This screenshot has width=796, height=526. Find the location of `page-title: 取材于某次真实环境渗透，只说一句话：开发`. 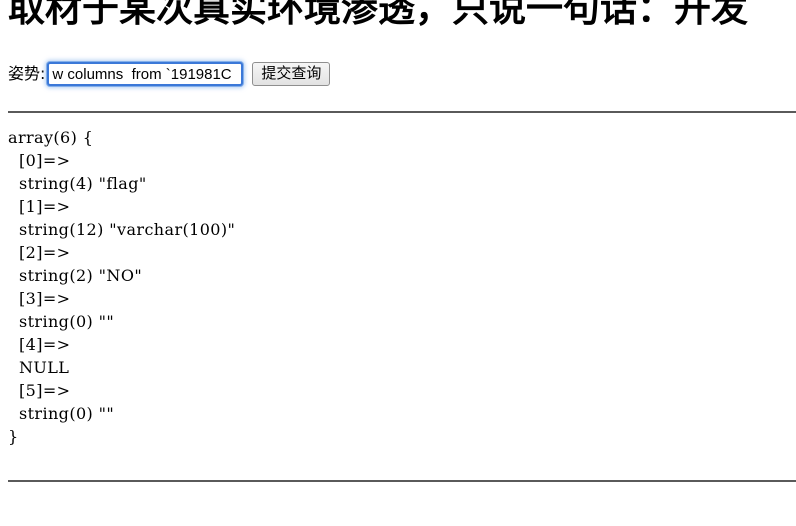

page-title: 取材于某次真实环境渗透，只说一句话：开发 is located at coordinates (378, 15).